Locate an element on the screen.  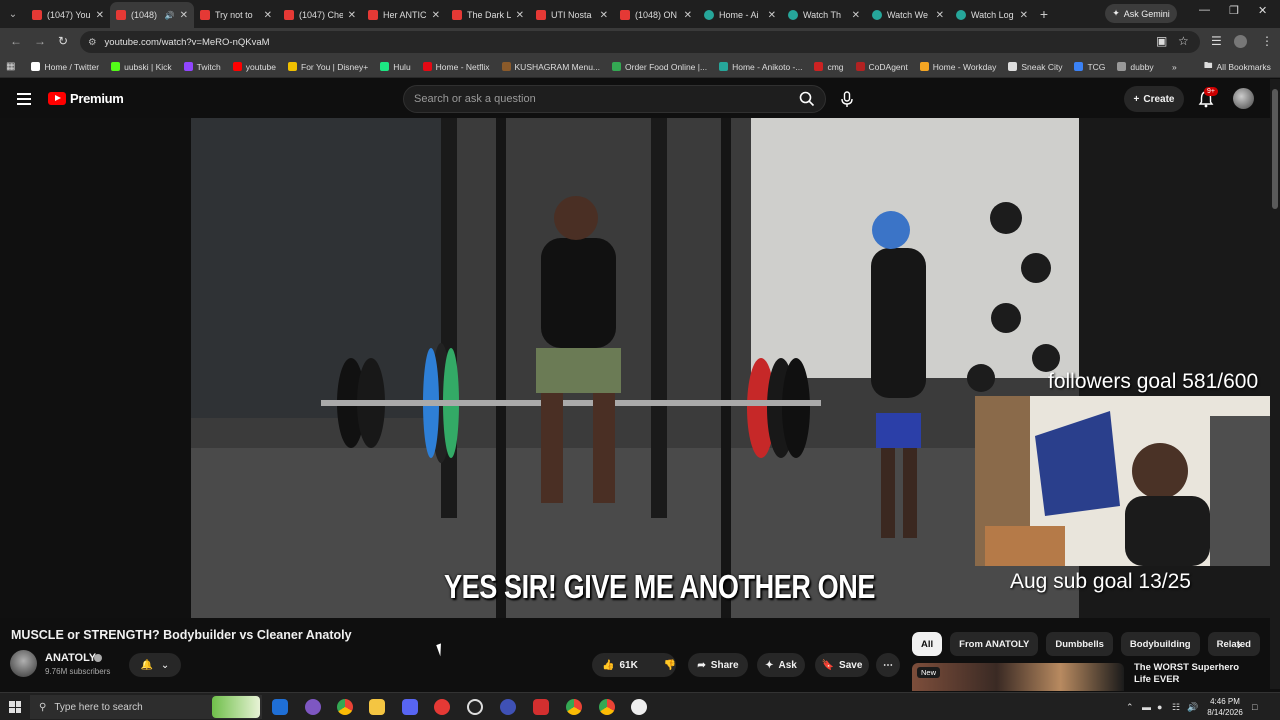
browser-tab: (1047) Che ✕ is located at coordinates (320, 15).